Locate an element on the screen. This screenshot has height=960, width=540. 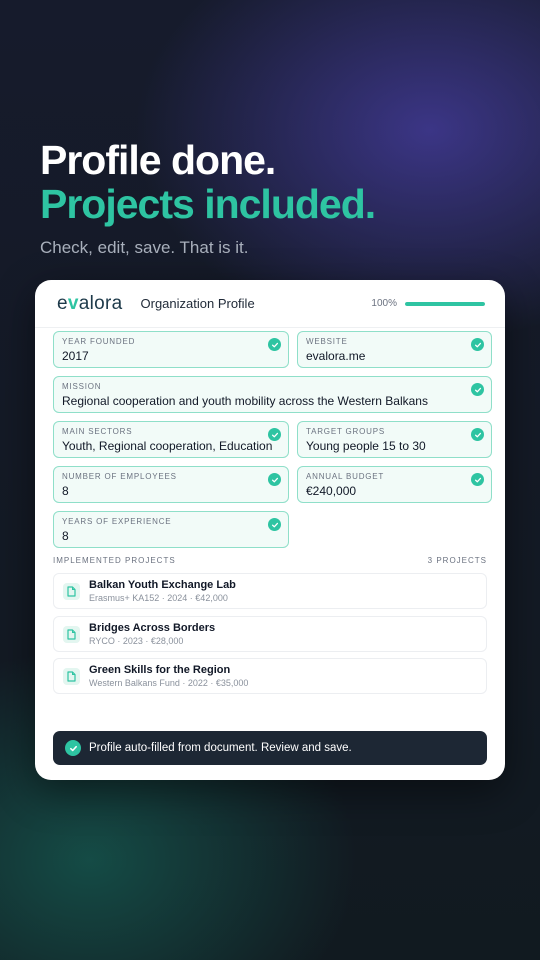
progress-bar-fill is located at coordinates (445, 303).